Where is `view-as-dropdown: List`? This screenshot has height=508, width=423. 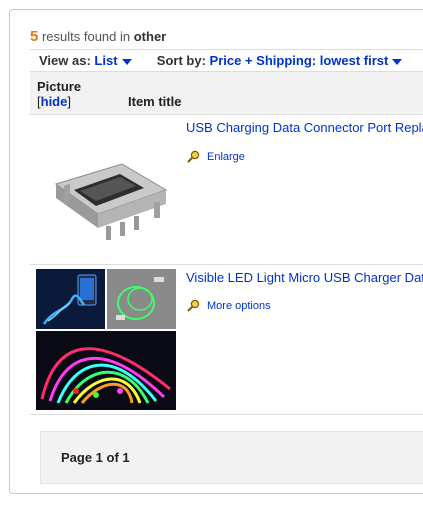
view-as-dropdown: List is located at coordinates (113, 60).